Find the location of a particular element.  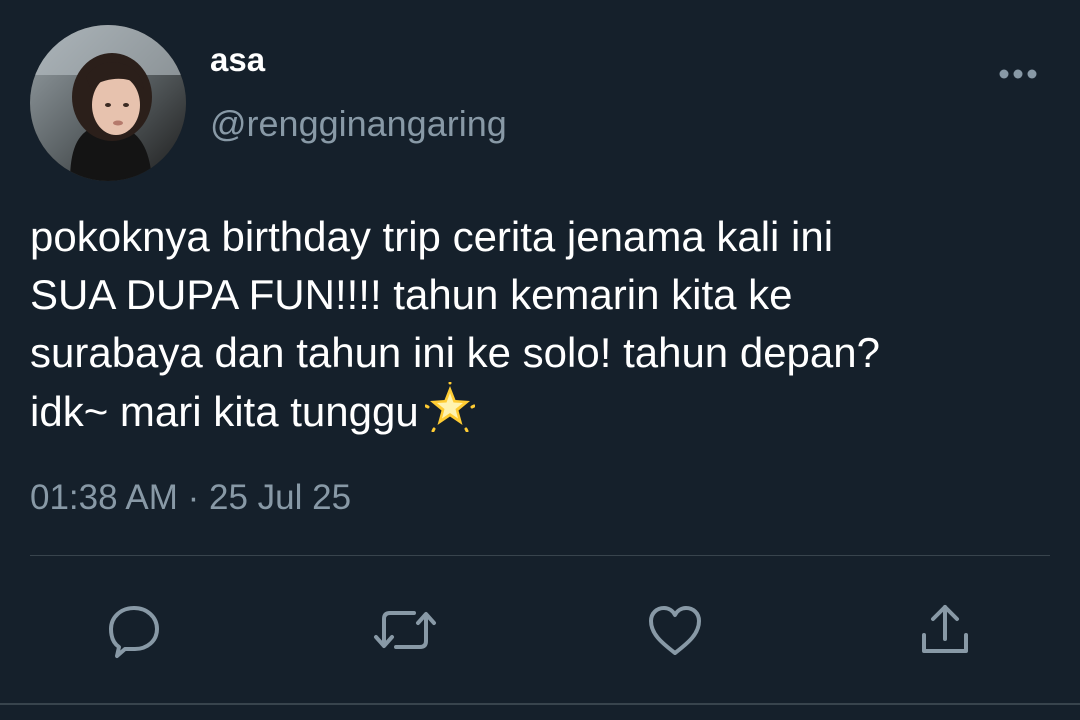

share-icon is located at coordinates (945, 629).